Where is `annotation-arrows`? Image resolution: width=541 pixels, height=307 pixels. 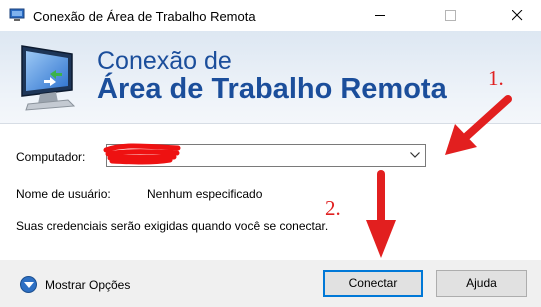
annotation-arrows is located at coordinates (439, 176).